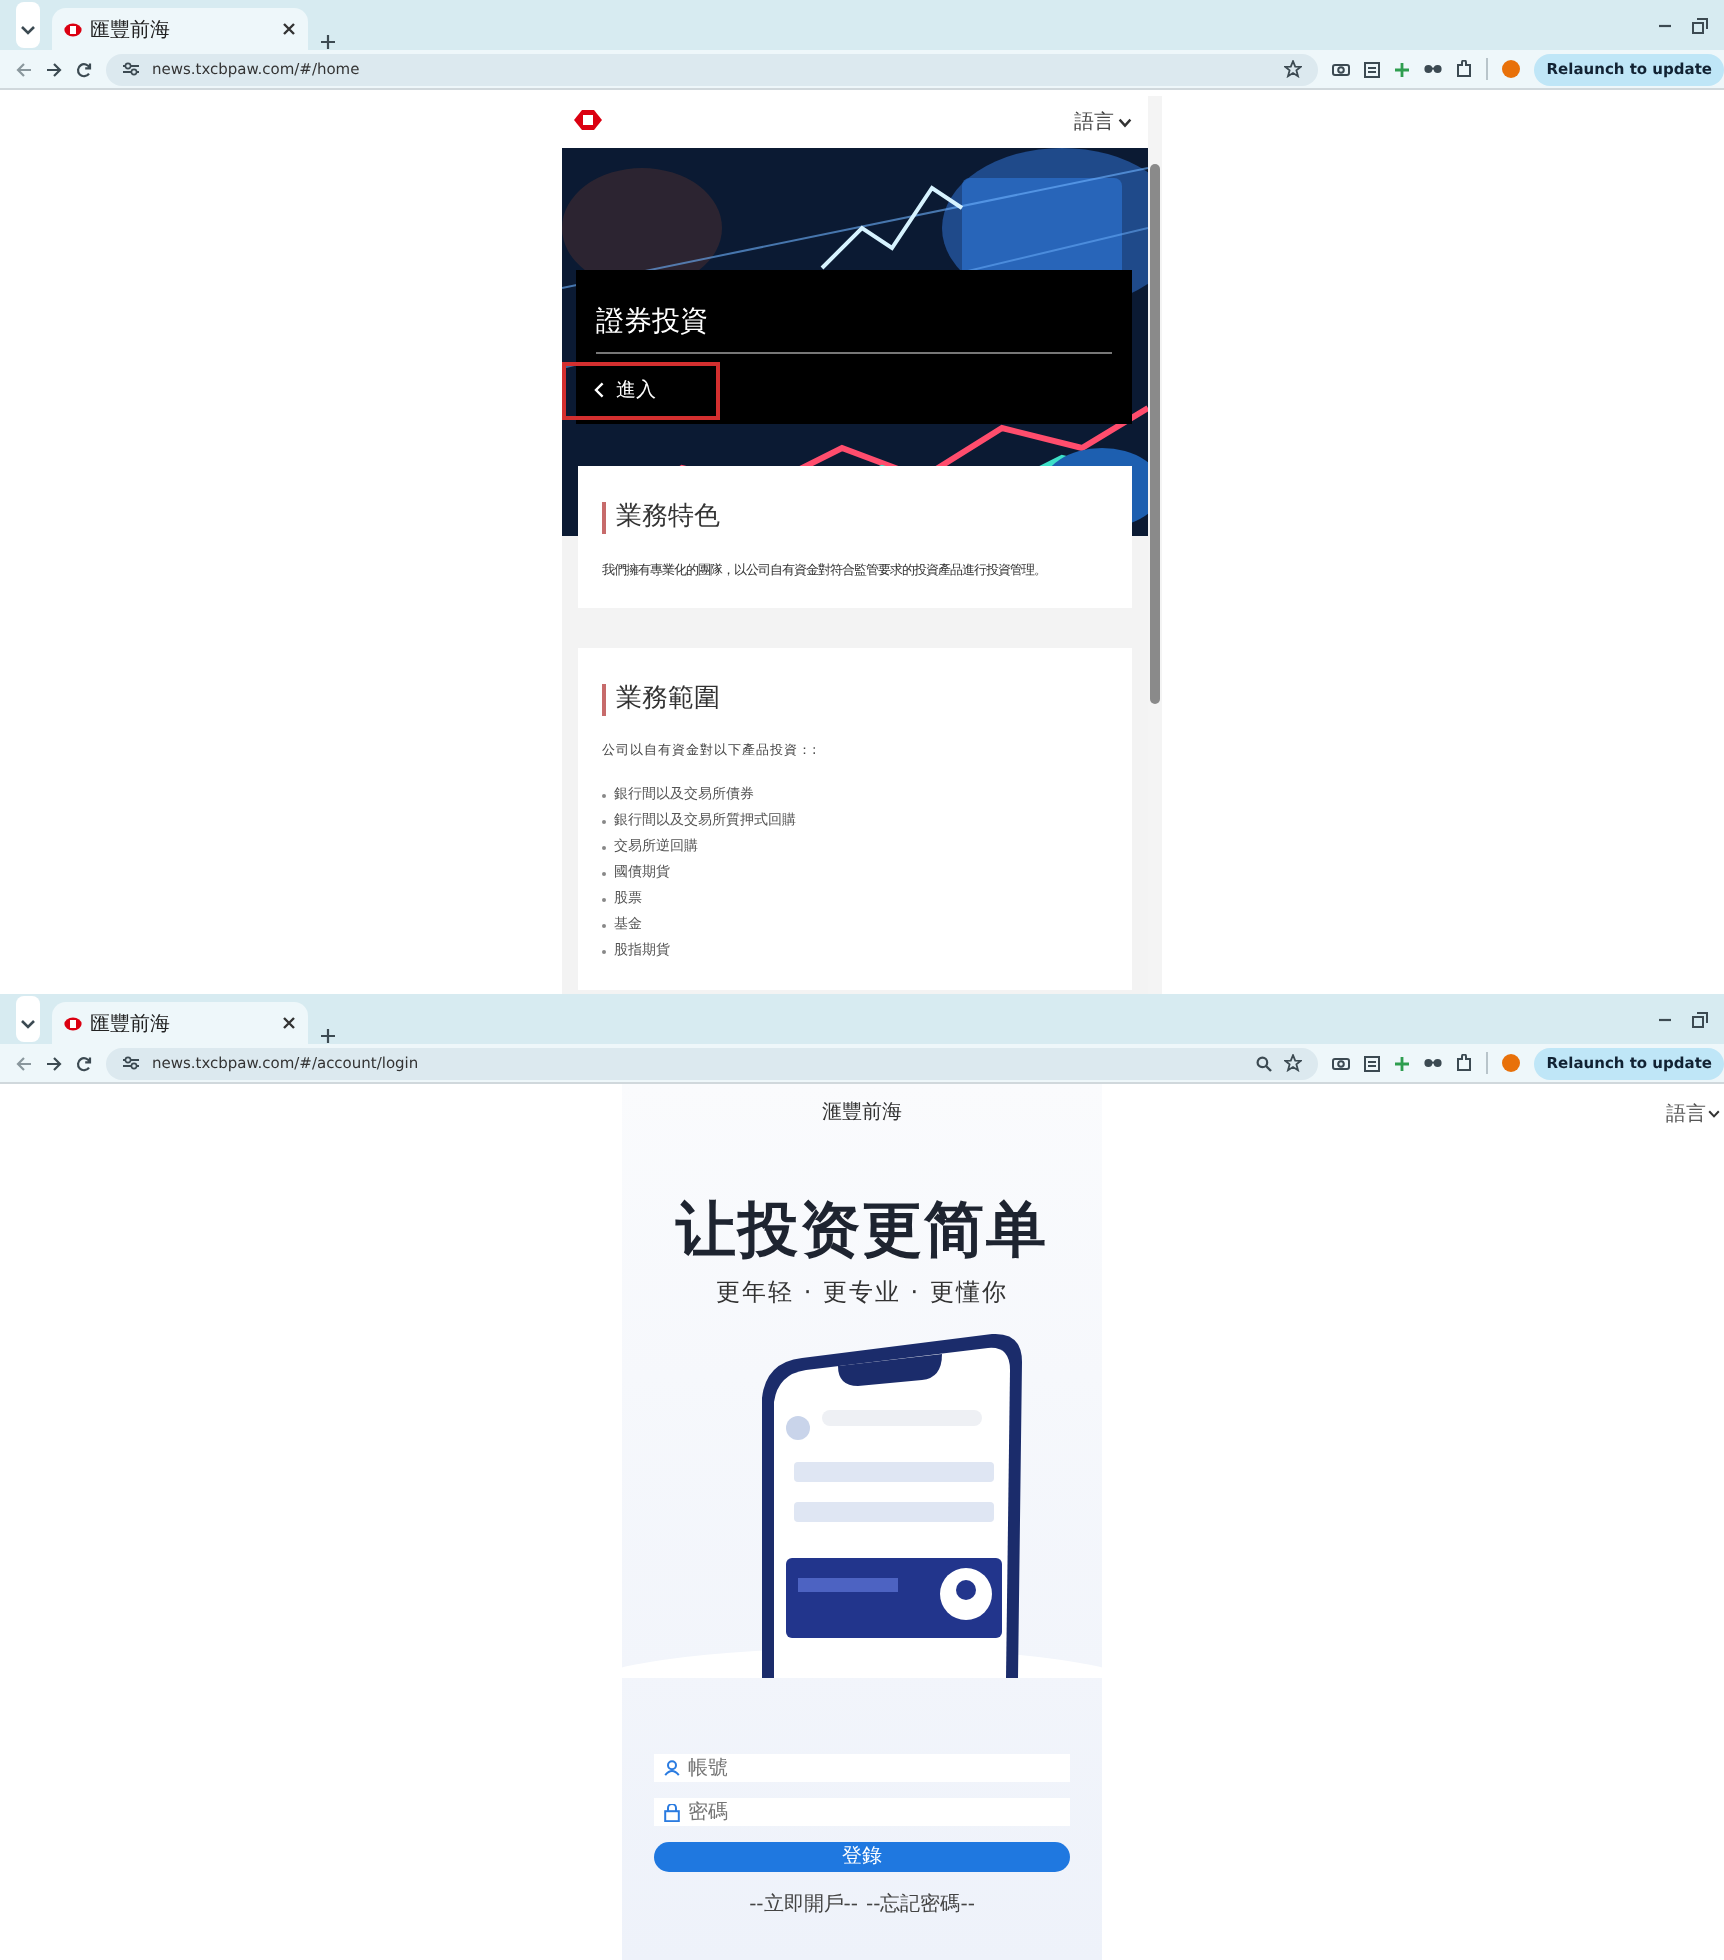  Describe the element at coordinates (920, 1904) in the screenshot. I see `login-link: --忘記密碼--` at that location.